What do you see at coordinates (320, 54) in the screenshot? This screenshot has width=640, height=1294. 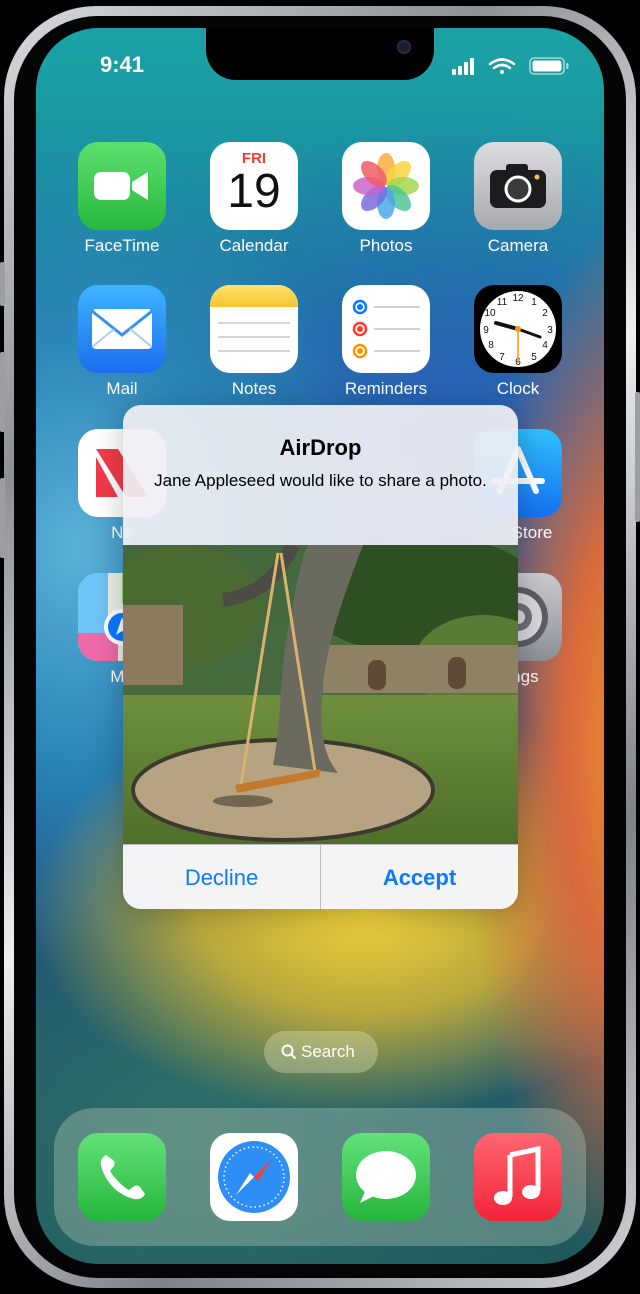 I see `notch` at bounding box center [320, 54].